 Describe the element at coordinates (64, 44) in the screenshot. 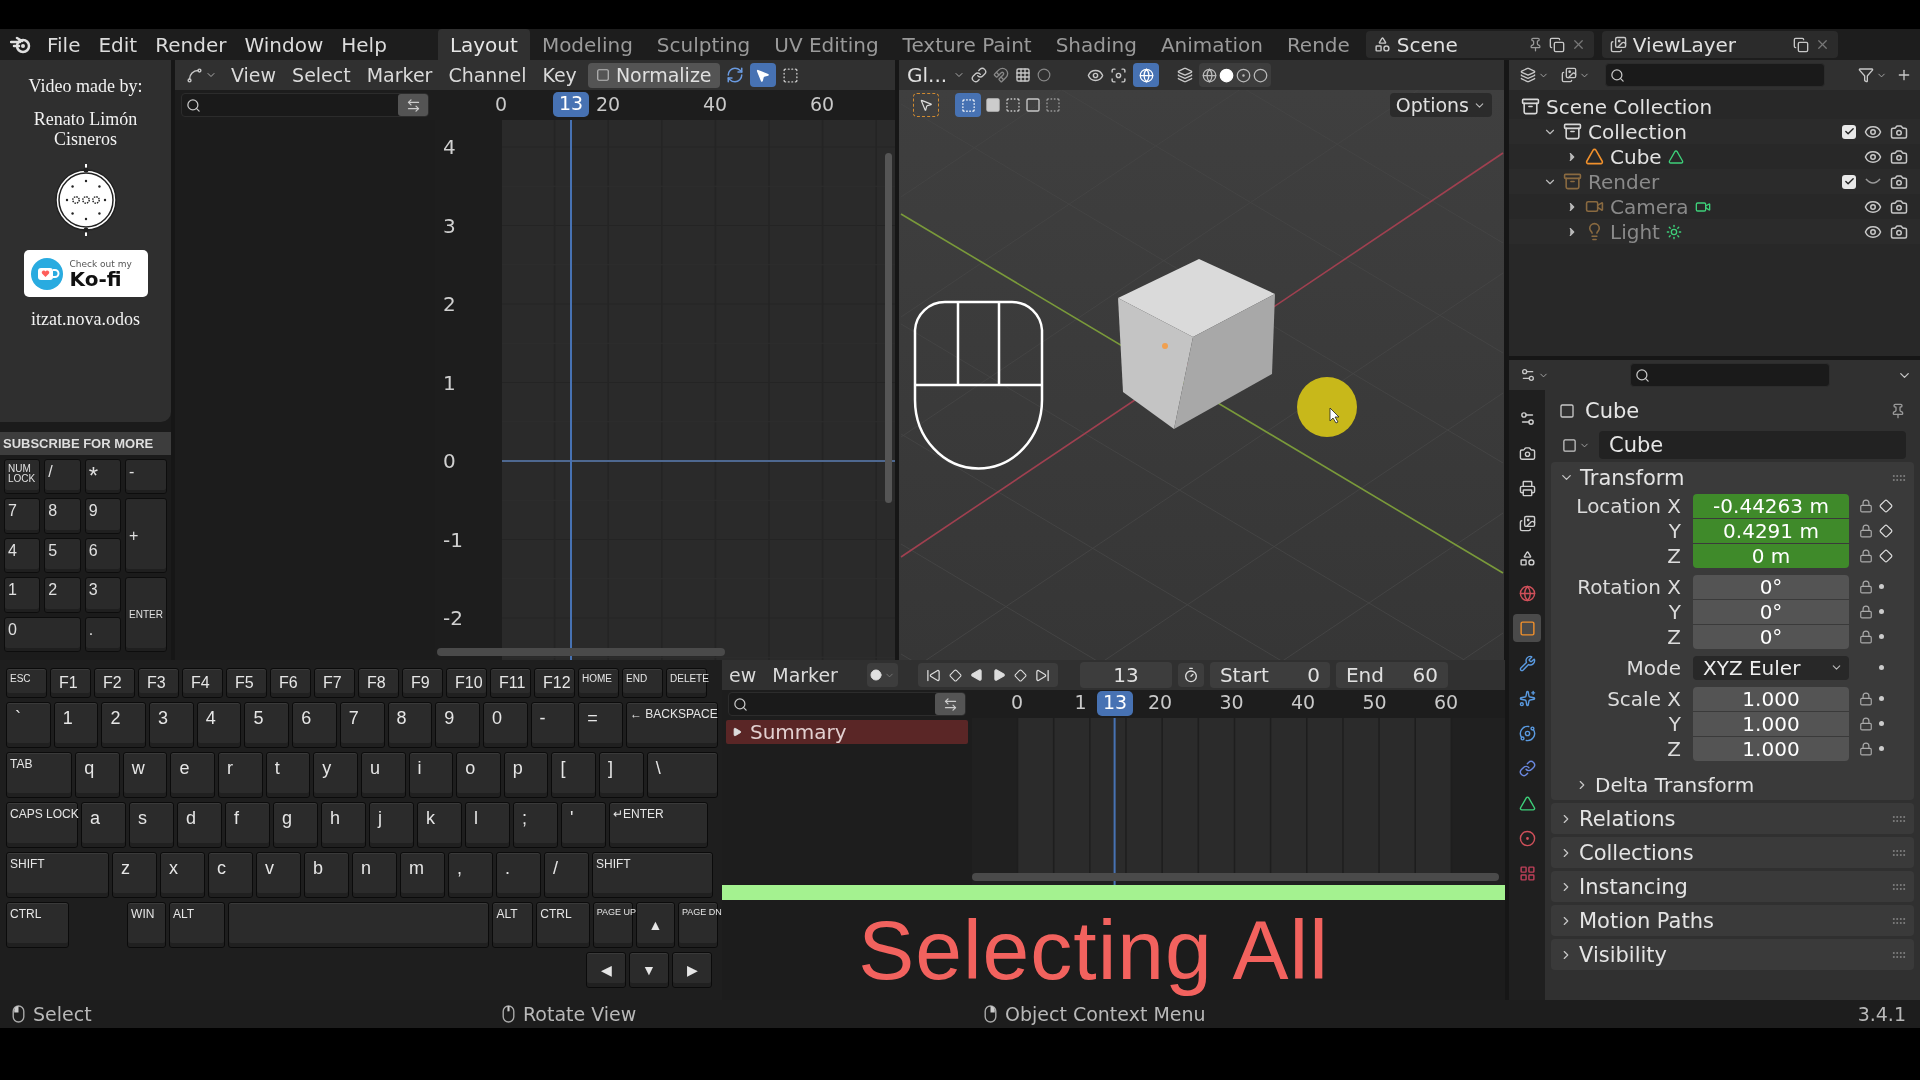

I see `menu-item: File` at that location.